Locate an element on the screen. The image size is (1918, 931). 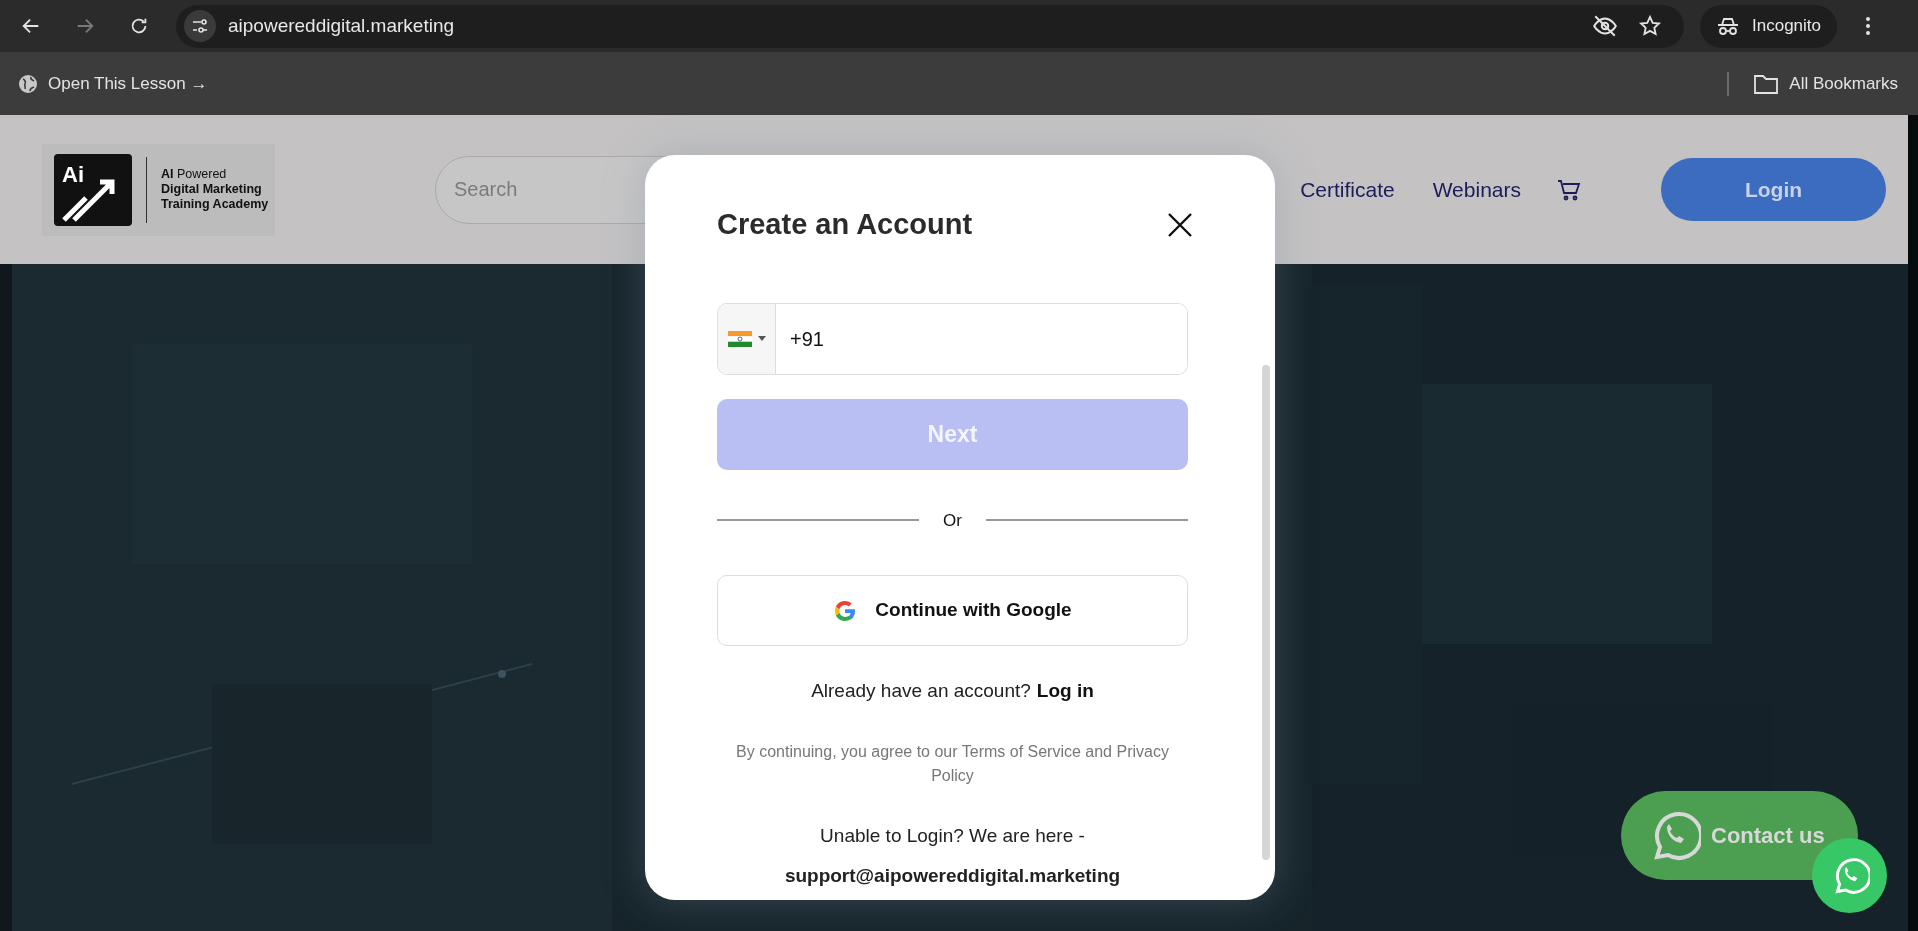
folder-icon is located at coordinates (1766, 83).